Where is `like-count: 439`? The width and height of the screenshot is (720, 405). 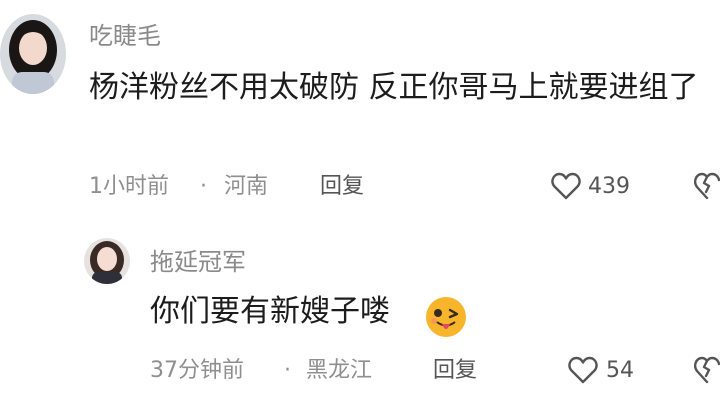 like-count: 439 is located at coordinates (609, 186).